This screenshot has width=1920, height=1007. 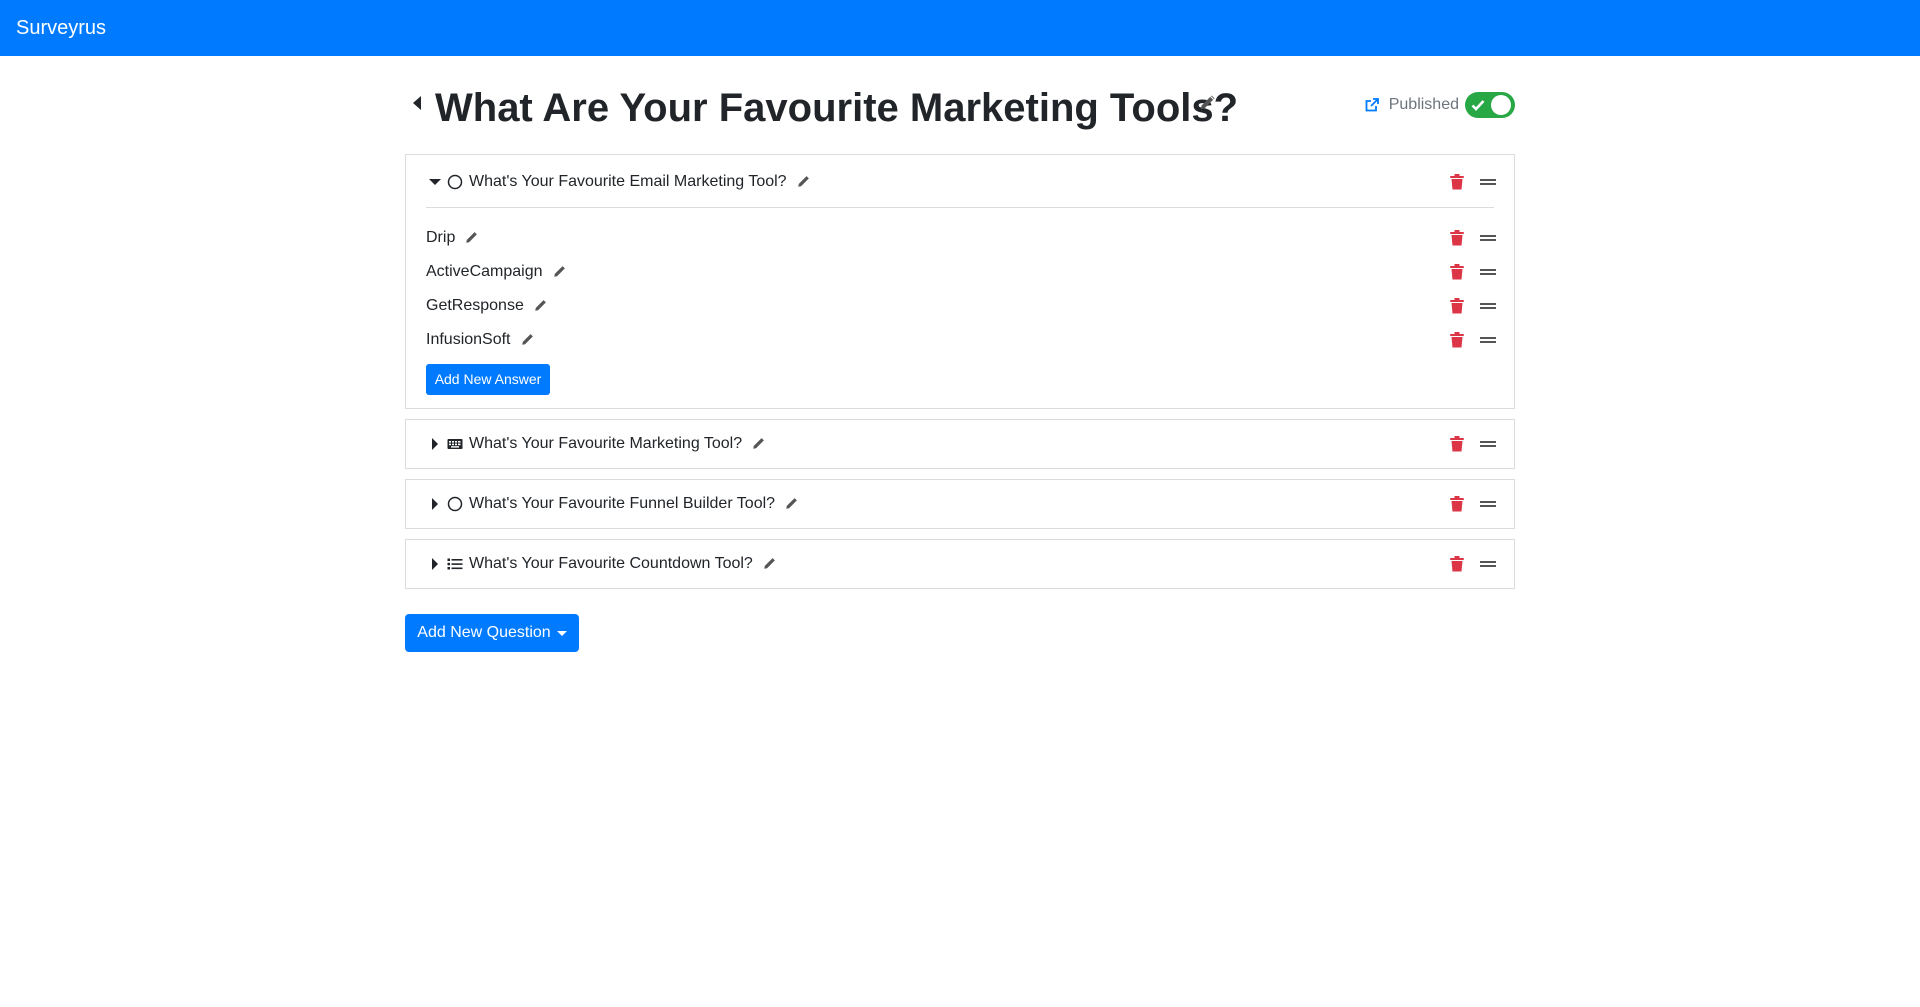 I want to click on top-navbar: Surveyrus, so click(x=960, y=28).